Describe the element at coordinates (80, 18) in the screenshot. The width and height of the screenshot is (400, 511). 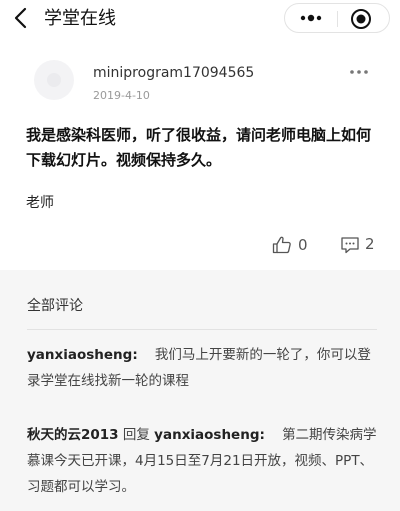
I see `page-title: 学堂在线` at that location.